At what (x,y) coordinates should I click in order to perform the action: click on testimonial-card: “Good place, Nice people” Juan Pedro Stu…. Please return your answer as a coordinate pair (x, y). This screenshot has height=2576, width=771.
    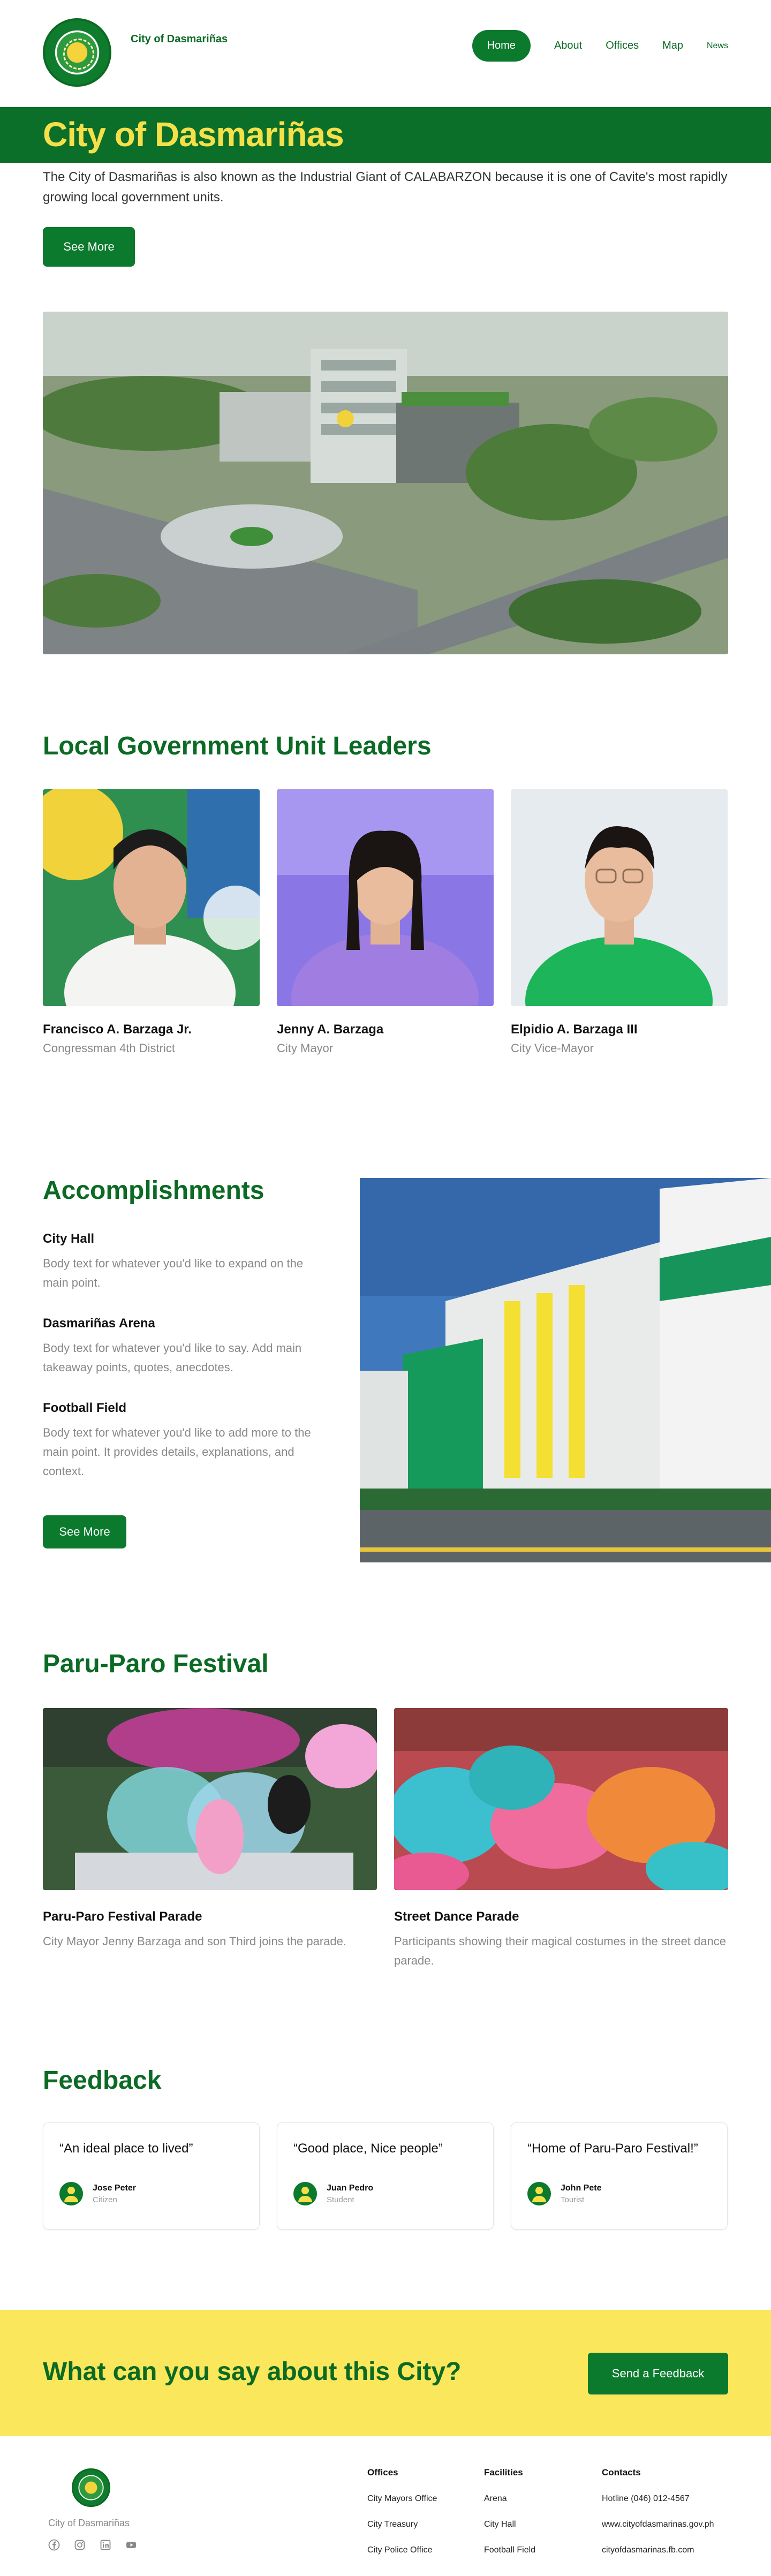
    Looking at the image, I should click on (385, 2176).